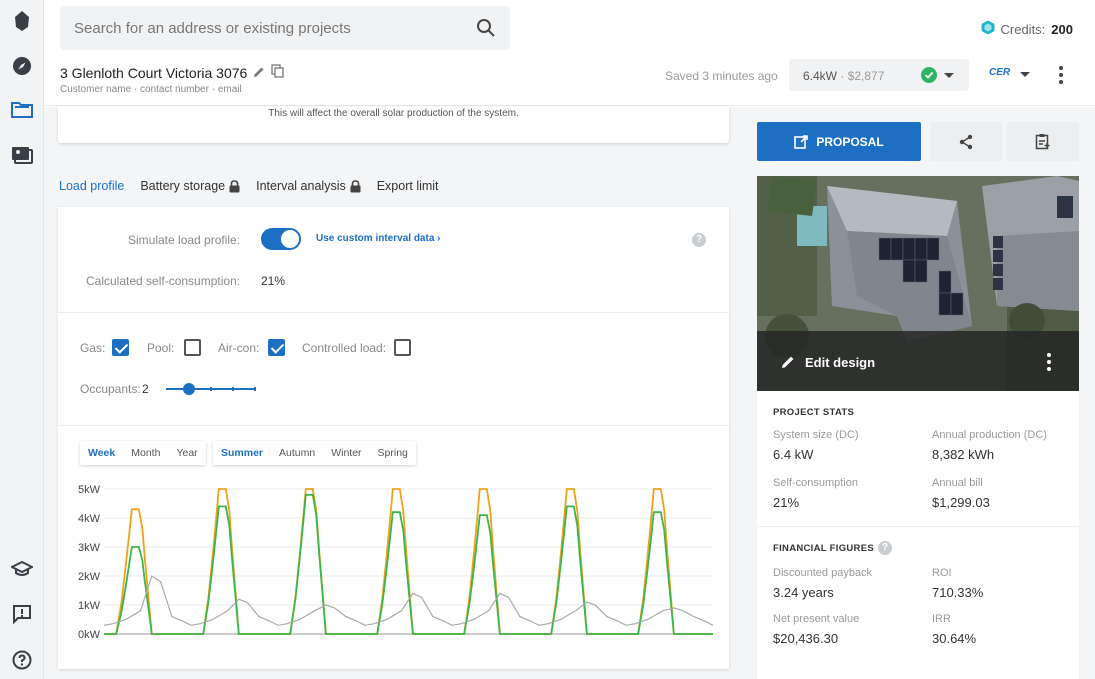 The image size is (1095, 679). What do you see at coordinates (120, 347) in the screenshot?
I see `gas-checkbox` at bounding box center [120, 347].